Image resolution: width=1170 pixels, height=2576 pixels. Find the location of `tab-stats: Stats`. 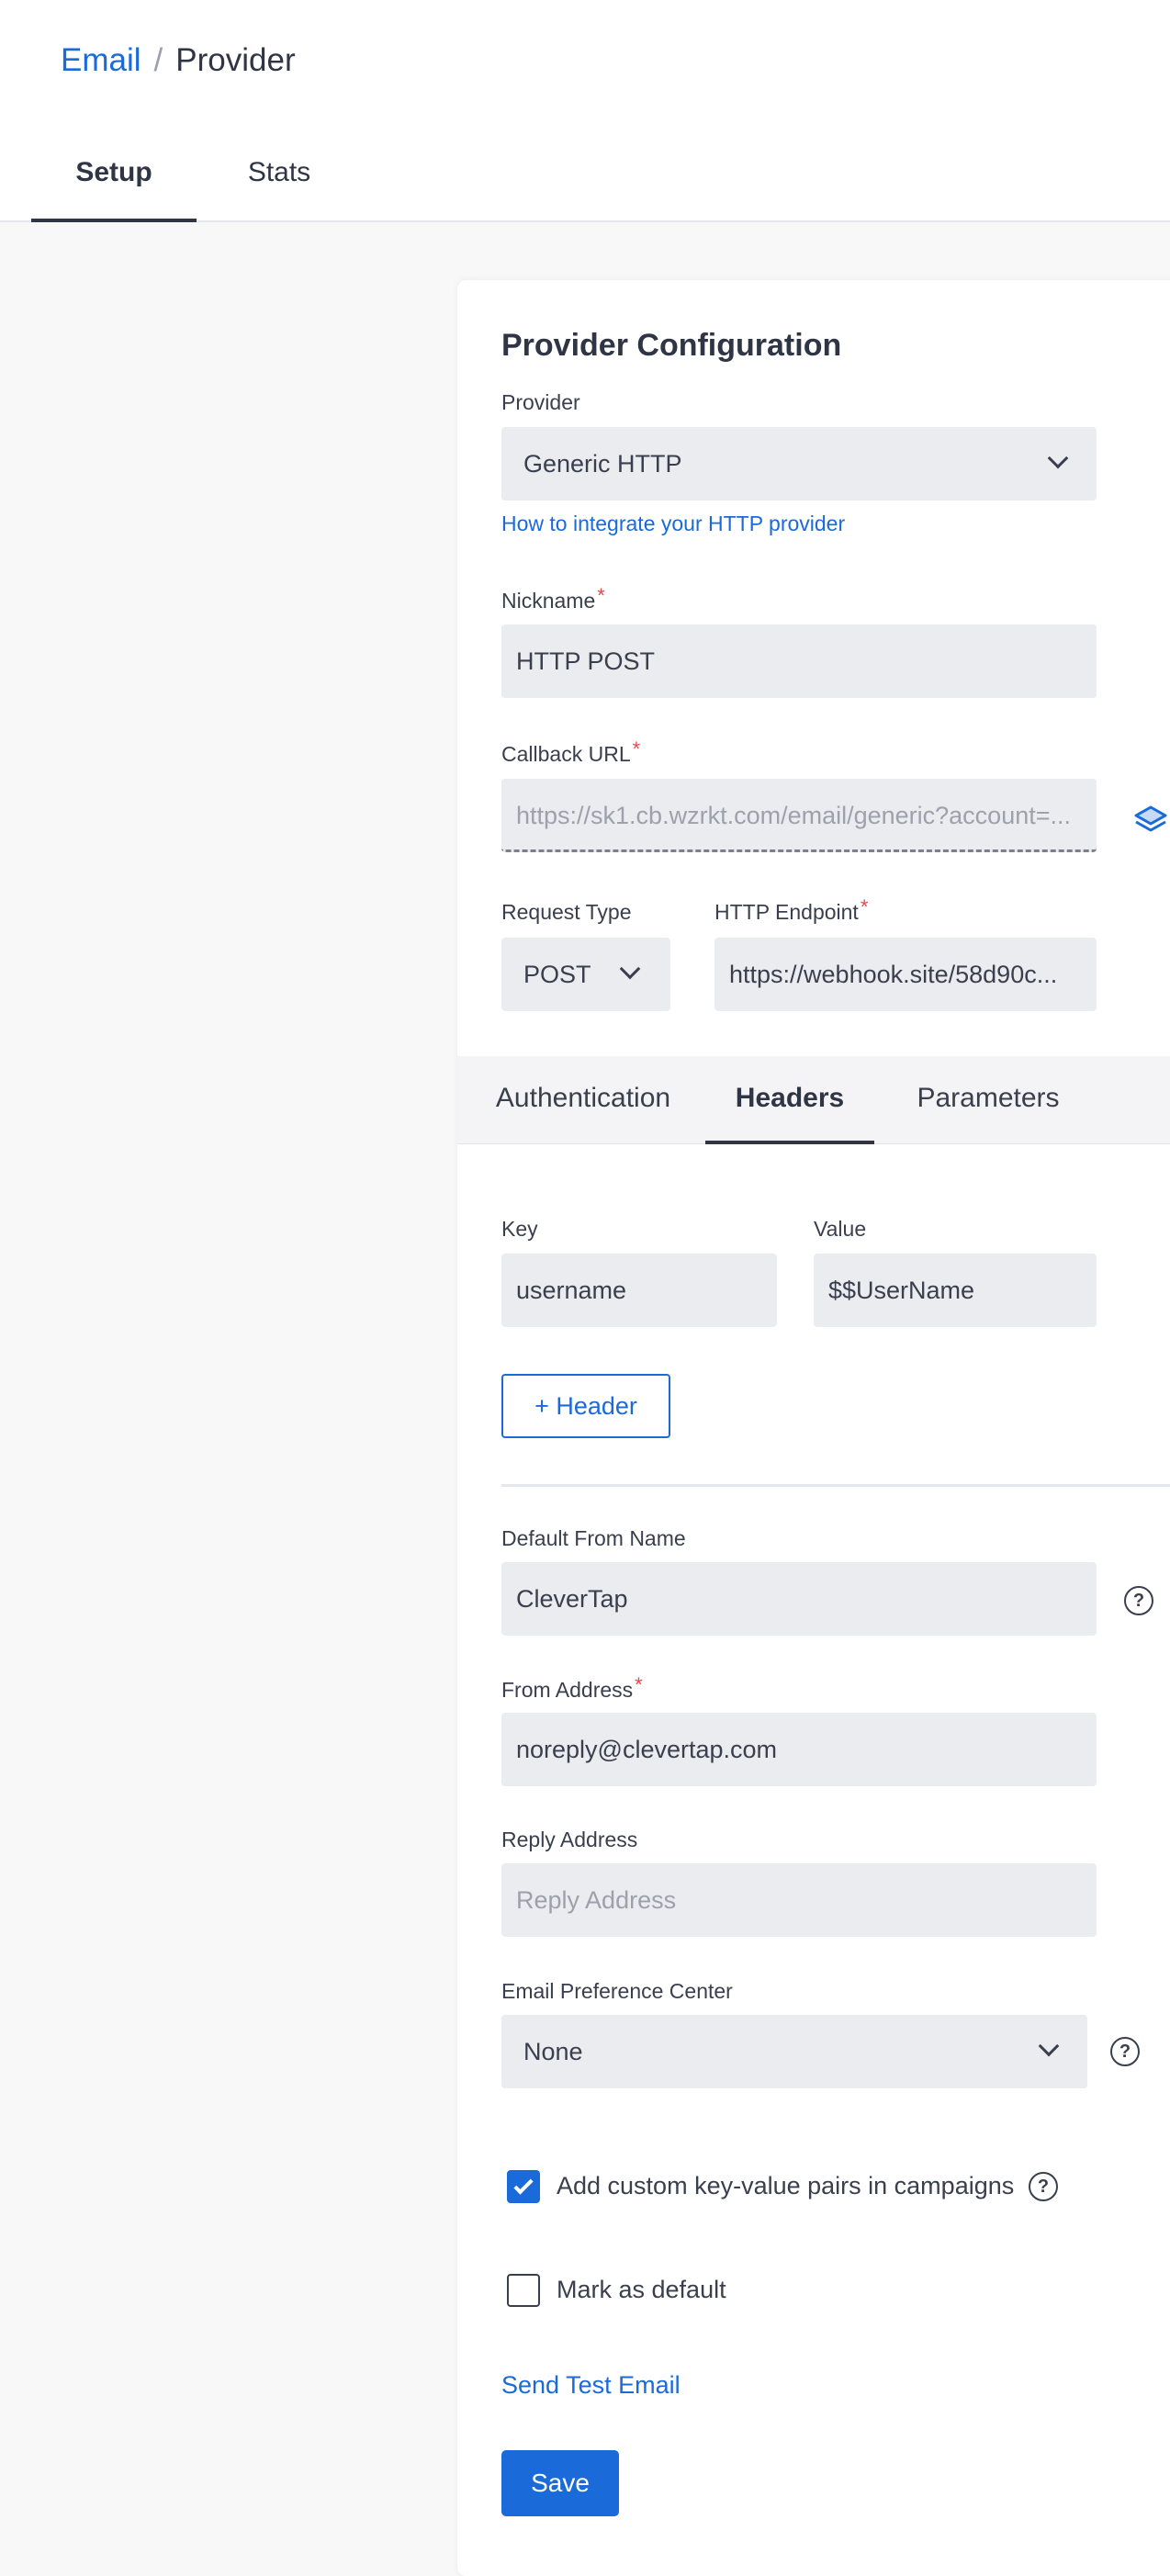

tab-stats: Stats is located at coordinates (279, 184).